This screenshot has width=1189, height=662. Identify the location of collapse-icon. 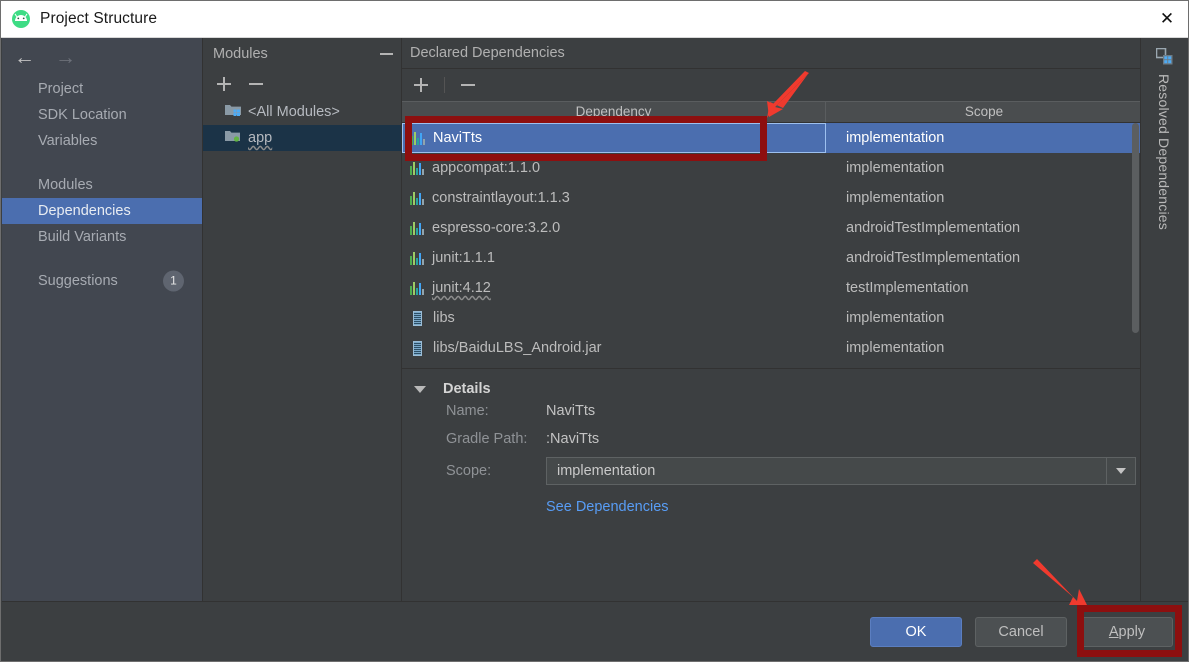
(386, 53).